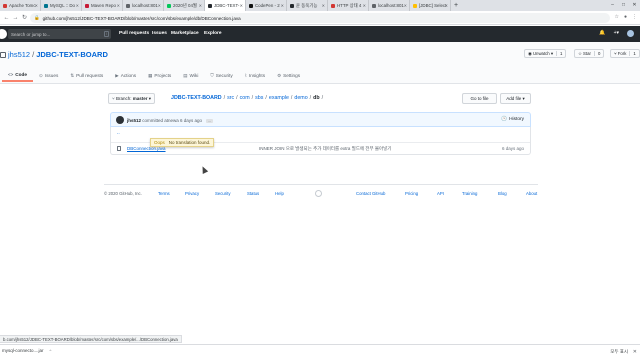 This screenshot has width=640, height=360. What do you see at coordinates (72, 54) in the screenshot?
I see `repo-name-link: JDBC-TEXT-BOARD` at bounding box center [72, 54].